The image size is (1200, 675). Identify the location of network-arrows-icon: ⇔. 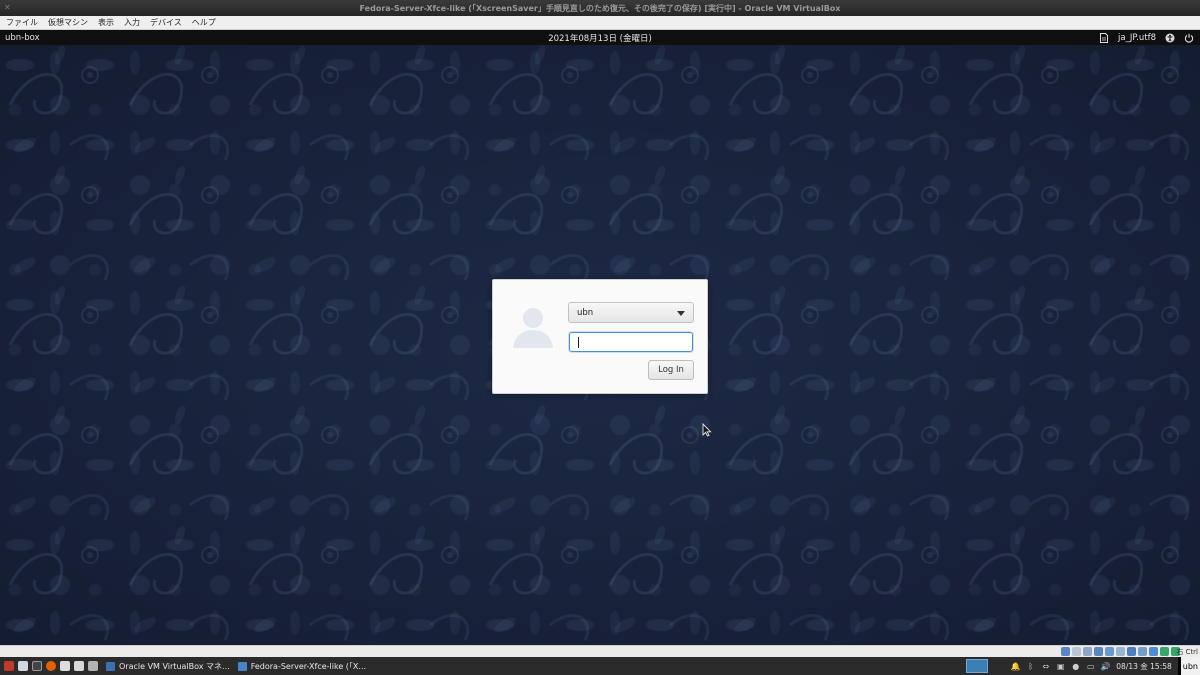
(1045, 666).